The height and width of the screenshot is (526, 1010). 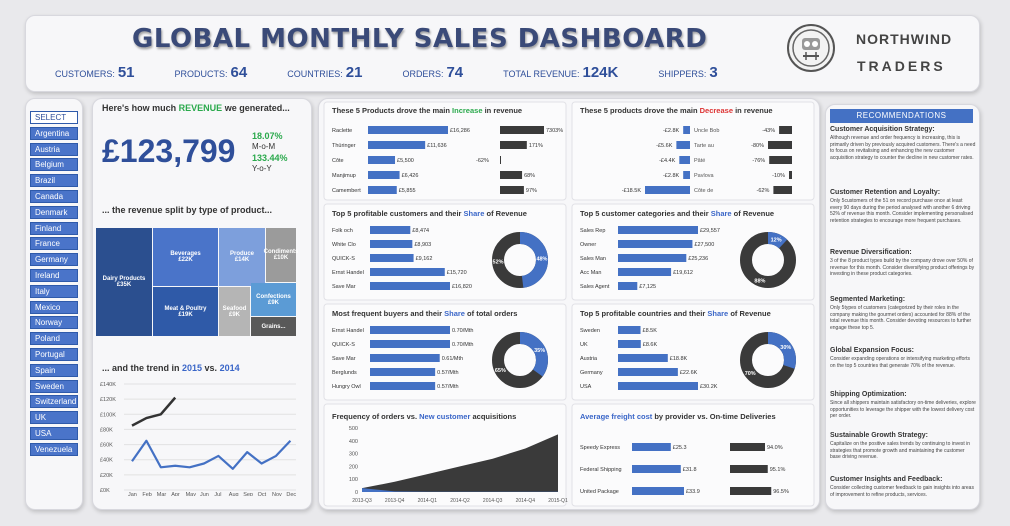 I want to click on mom-label: M-o-M, so click(x=264, y=146).